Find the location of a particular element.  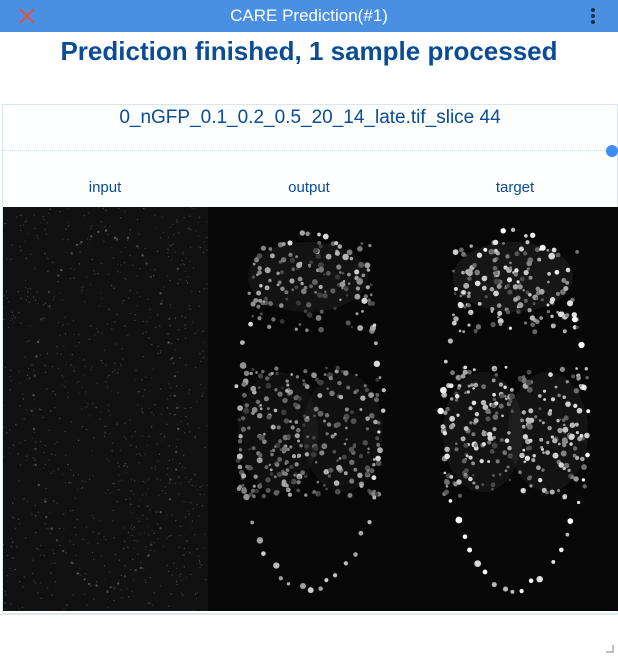

slice-slider-handle is located at coordinates (612, 151).